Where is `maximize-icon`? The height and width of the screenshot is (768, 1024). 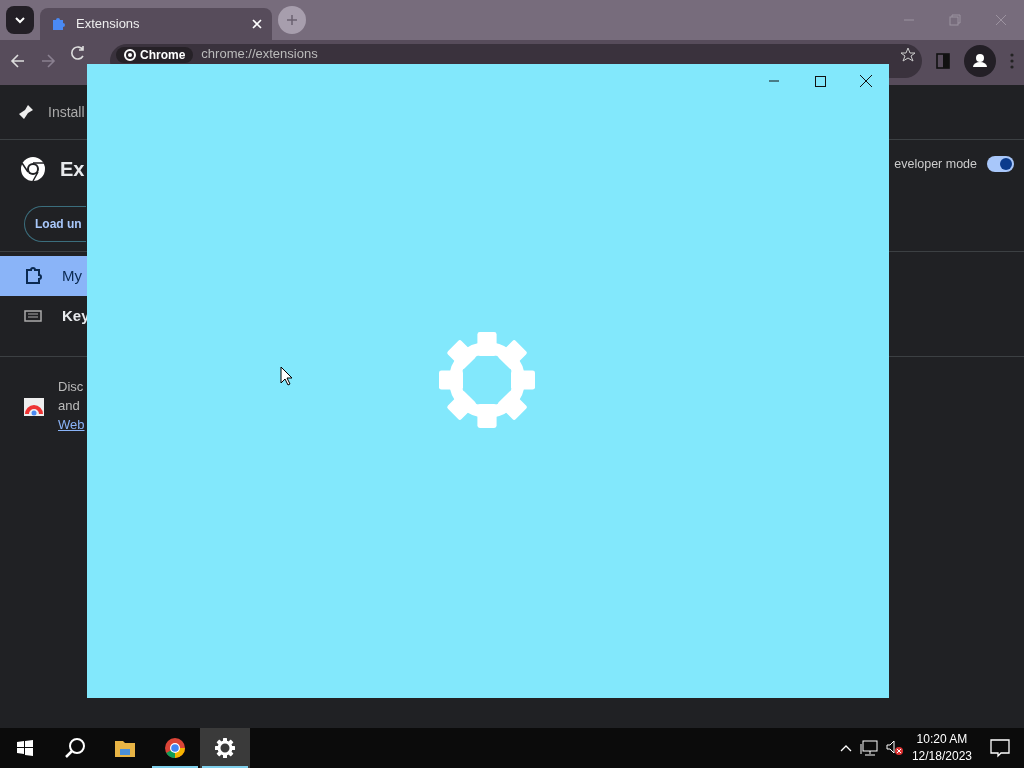 maximize-icon is located at coordinates (820, 81).